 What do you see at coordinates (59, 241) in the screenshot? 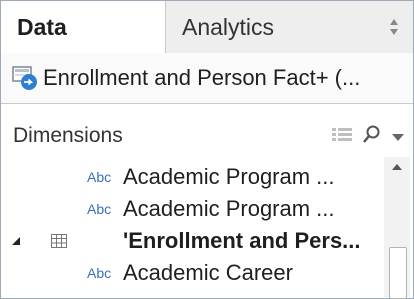
I see `table-icon` at bounding box center [59, 241].